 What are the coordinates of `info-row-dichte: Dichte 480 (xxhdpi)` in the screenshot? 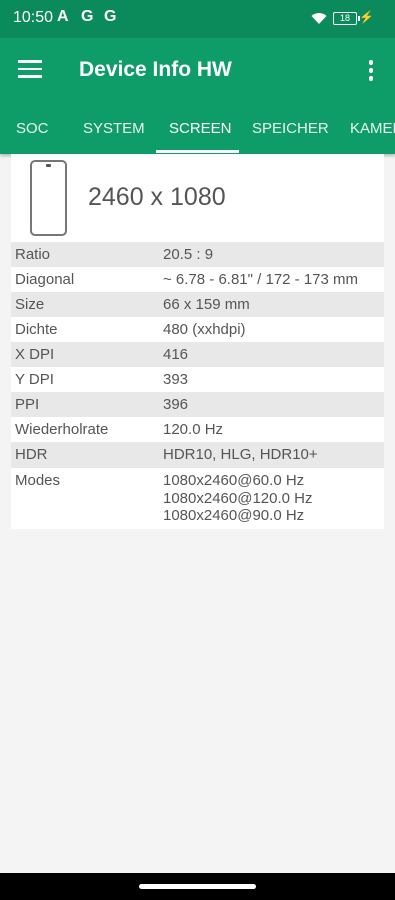 It's located at (197, 329).